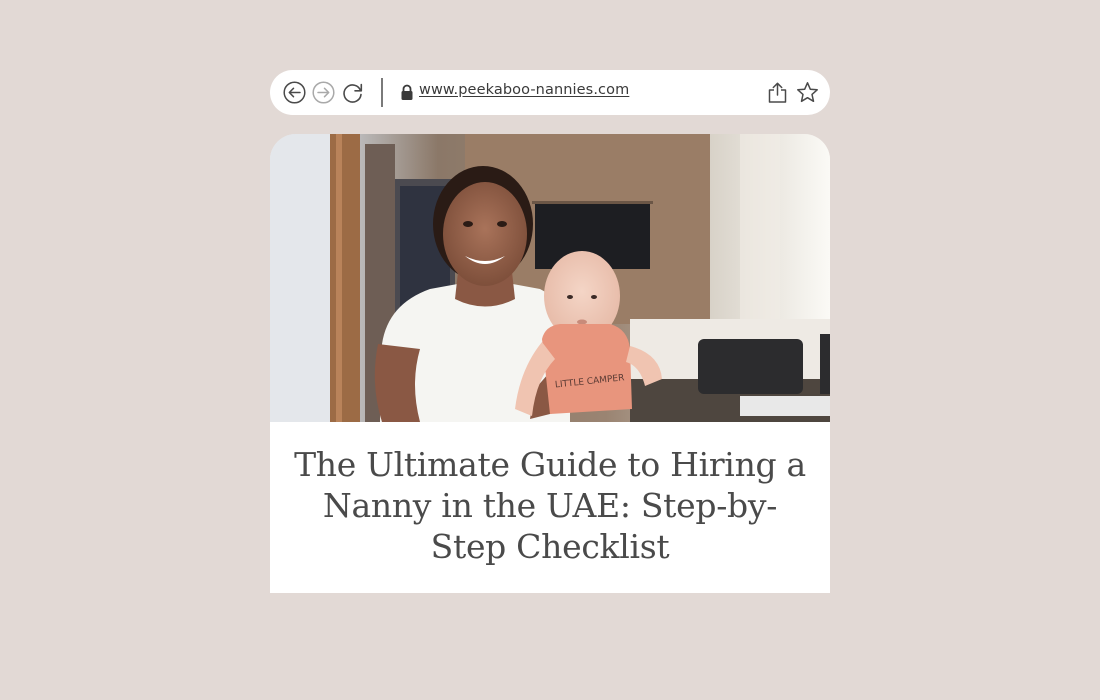 The height and width of the screenshot is (700, 1100). What do you see at coordinates (407, 92) in the screenshot?
I see `lock-icon` at bounding box center [407, 92].